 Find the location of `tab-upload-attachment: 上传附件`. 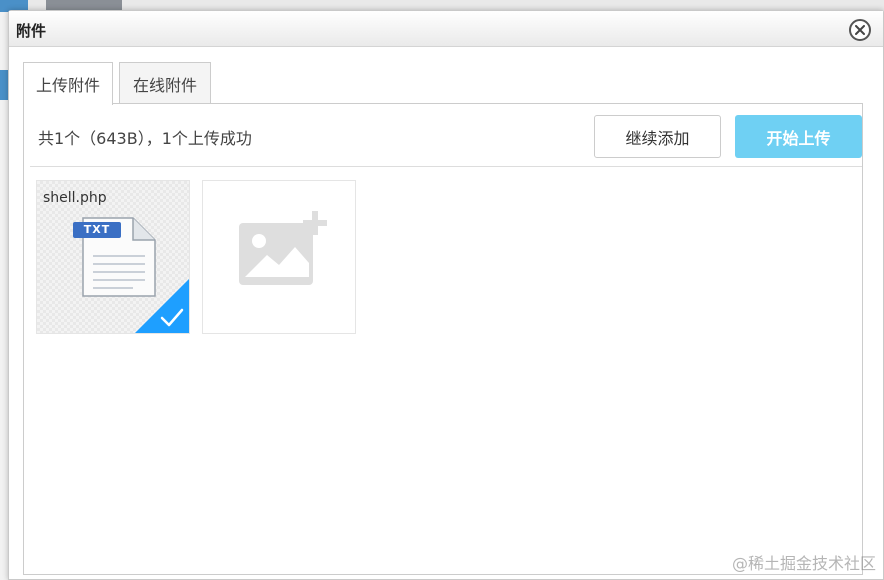

tab-upload-attachment: 上传附件 is located at coordinates (68, 83).